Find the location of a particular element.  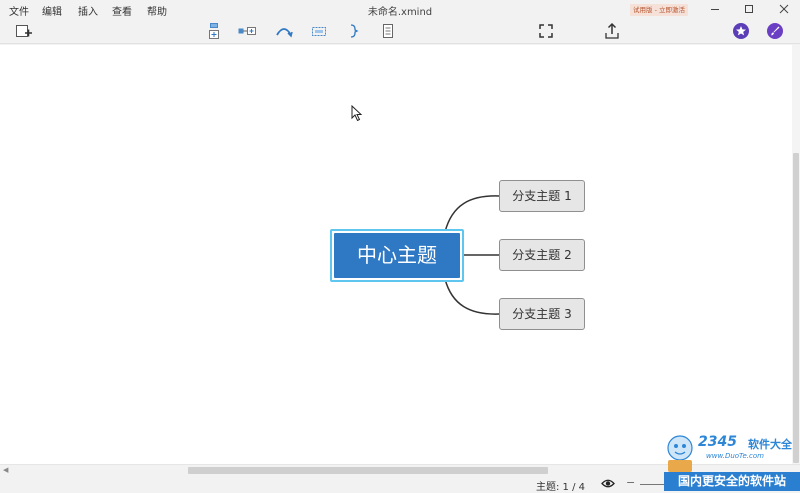

close-button is located at coordinates (784, 9).